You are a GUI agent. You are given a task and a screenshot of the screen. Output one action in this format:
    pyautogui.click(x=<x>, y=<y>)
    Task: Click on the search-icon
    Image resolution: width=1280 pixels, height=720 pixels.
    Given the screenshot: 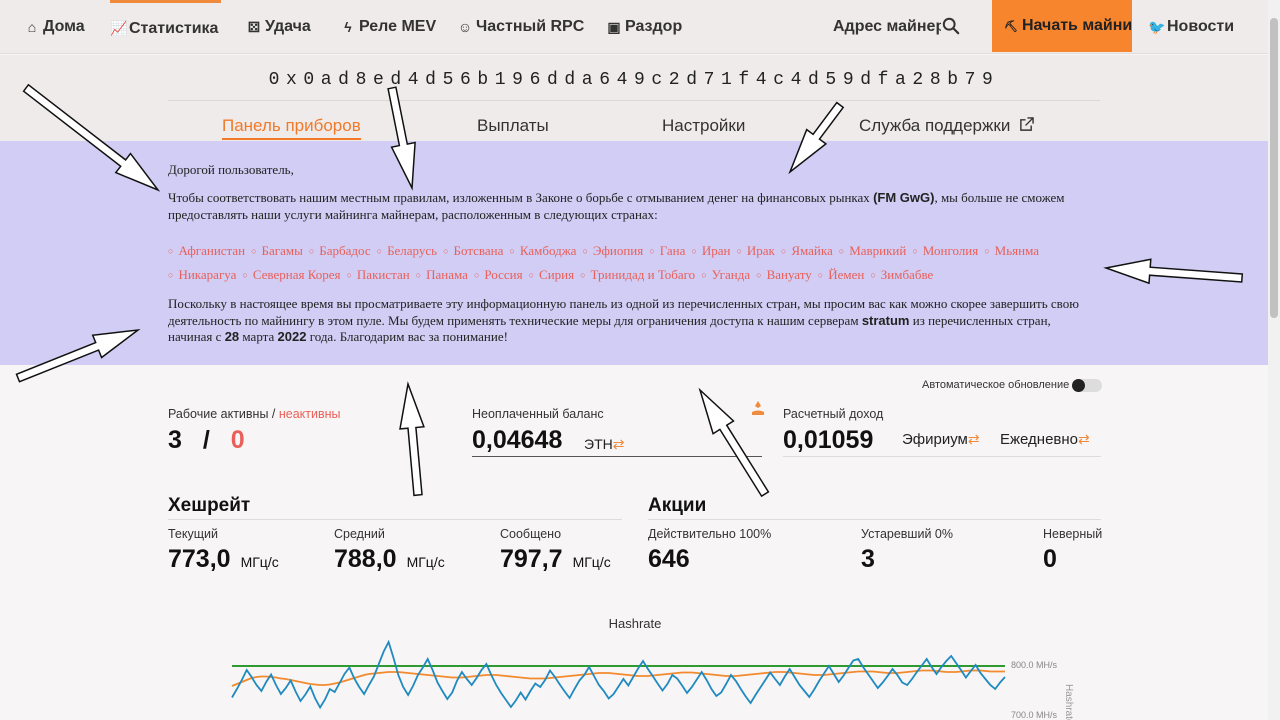 What is the action you would take?
    pyautogui.click(x=951, y=26)
    